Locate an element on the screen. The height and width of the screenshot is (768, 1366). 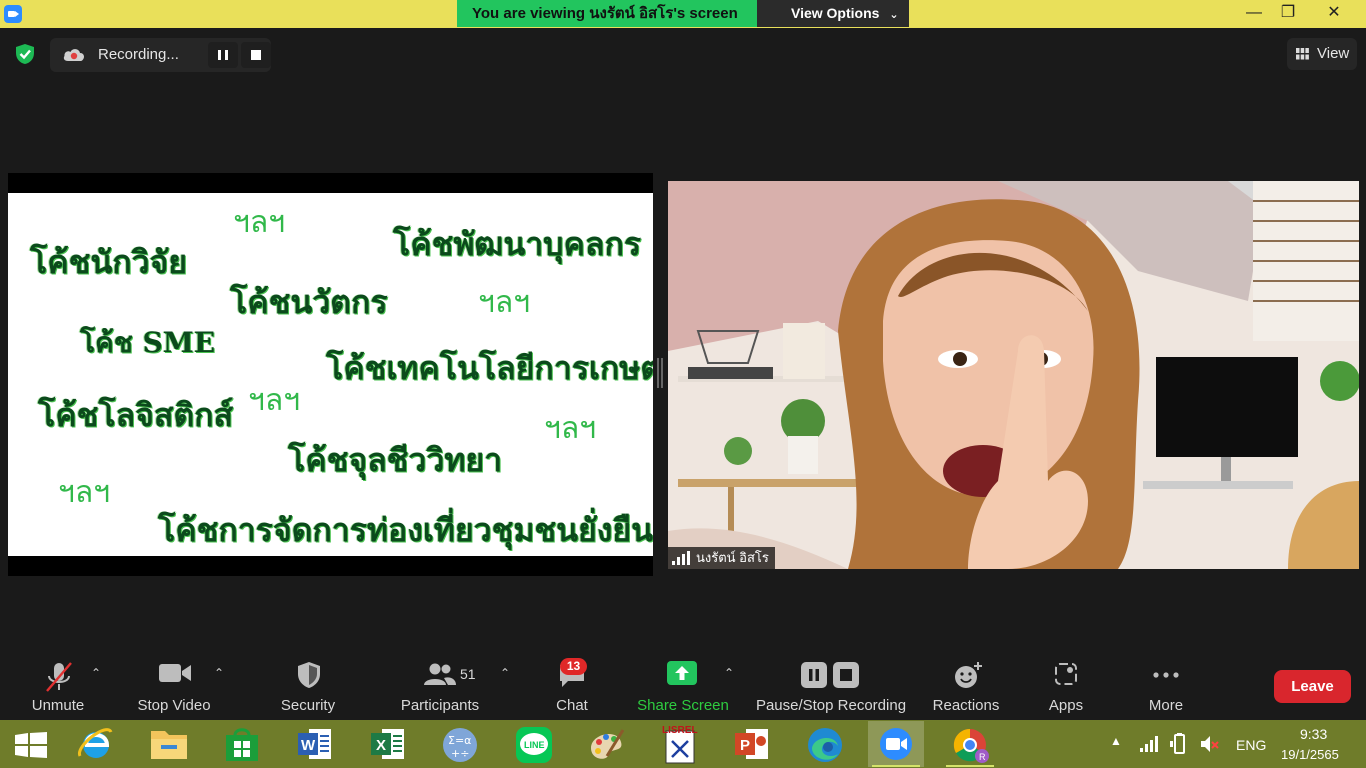
stop-video-button: Stop Video is located at coordinates (174, 684).